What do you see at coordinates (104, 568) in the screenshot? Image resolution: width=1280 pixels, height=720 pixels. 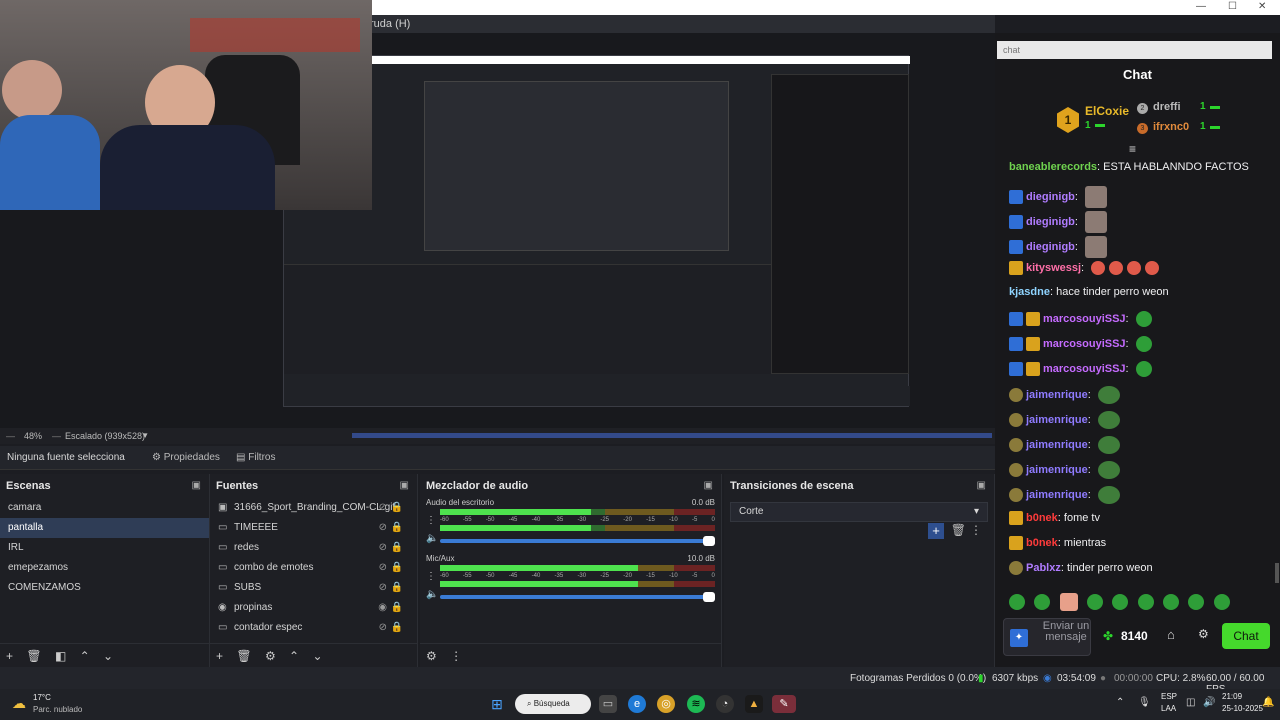 I see `scene-item: emepezamos` at bounding box center [104, 568].